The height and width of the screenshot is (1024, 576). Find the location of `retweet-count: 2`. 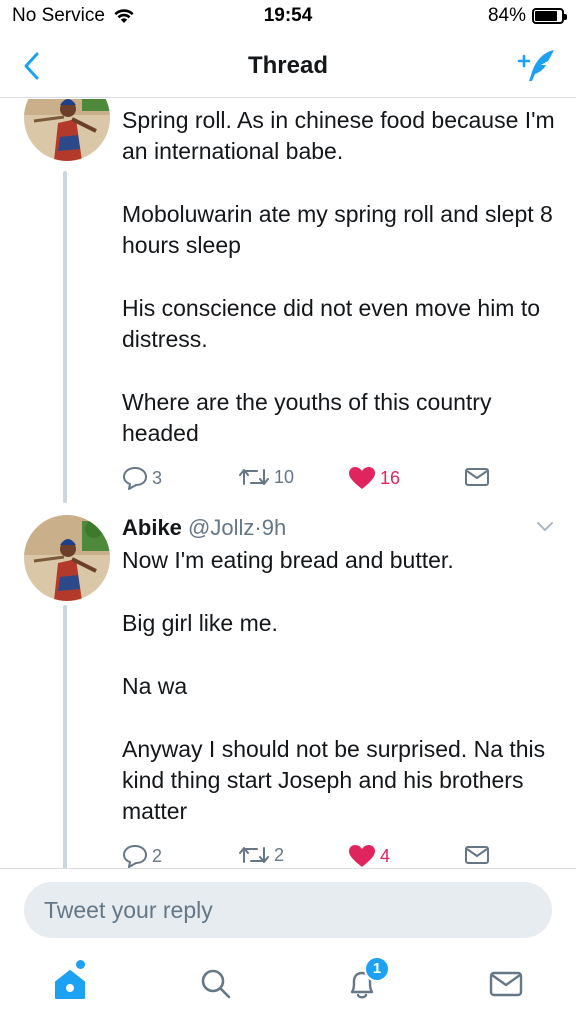

retweet-count: 2 is located at coordinates (279, 854).